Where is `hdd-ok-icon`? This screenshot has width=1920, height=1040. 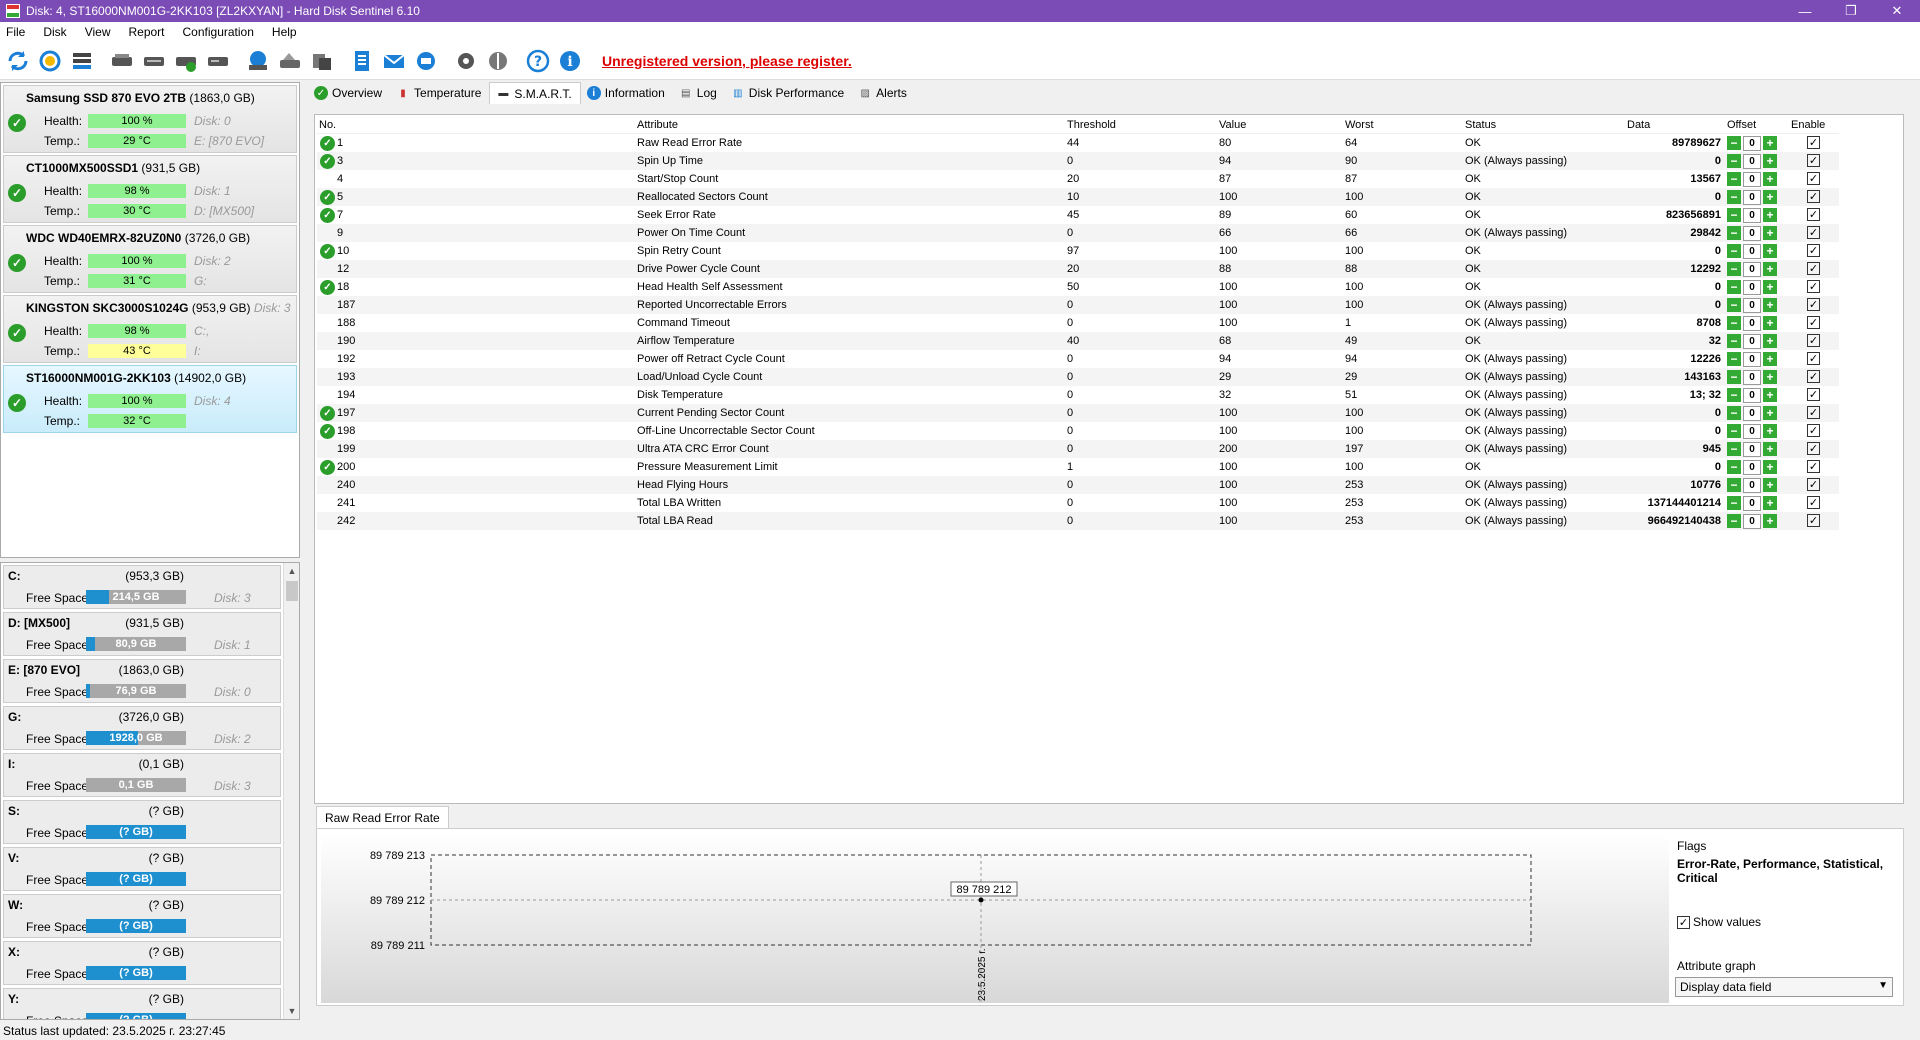
hdd-ok-icon is located at coordinates (186, 61).